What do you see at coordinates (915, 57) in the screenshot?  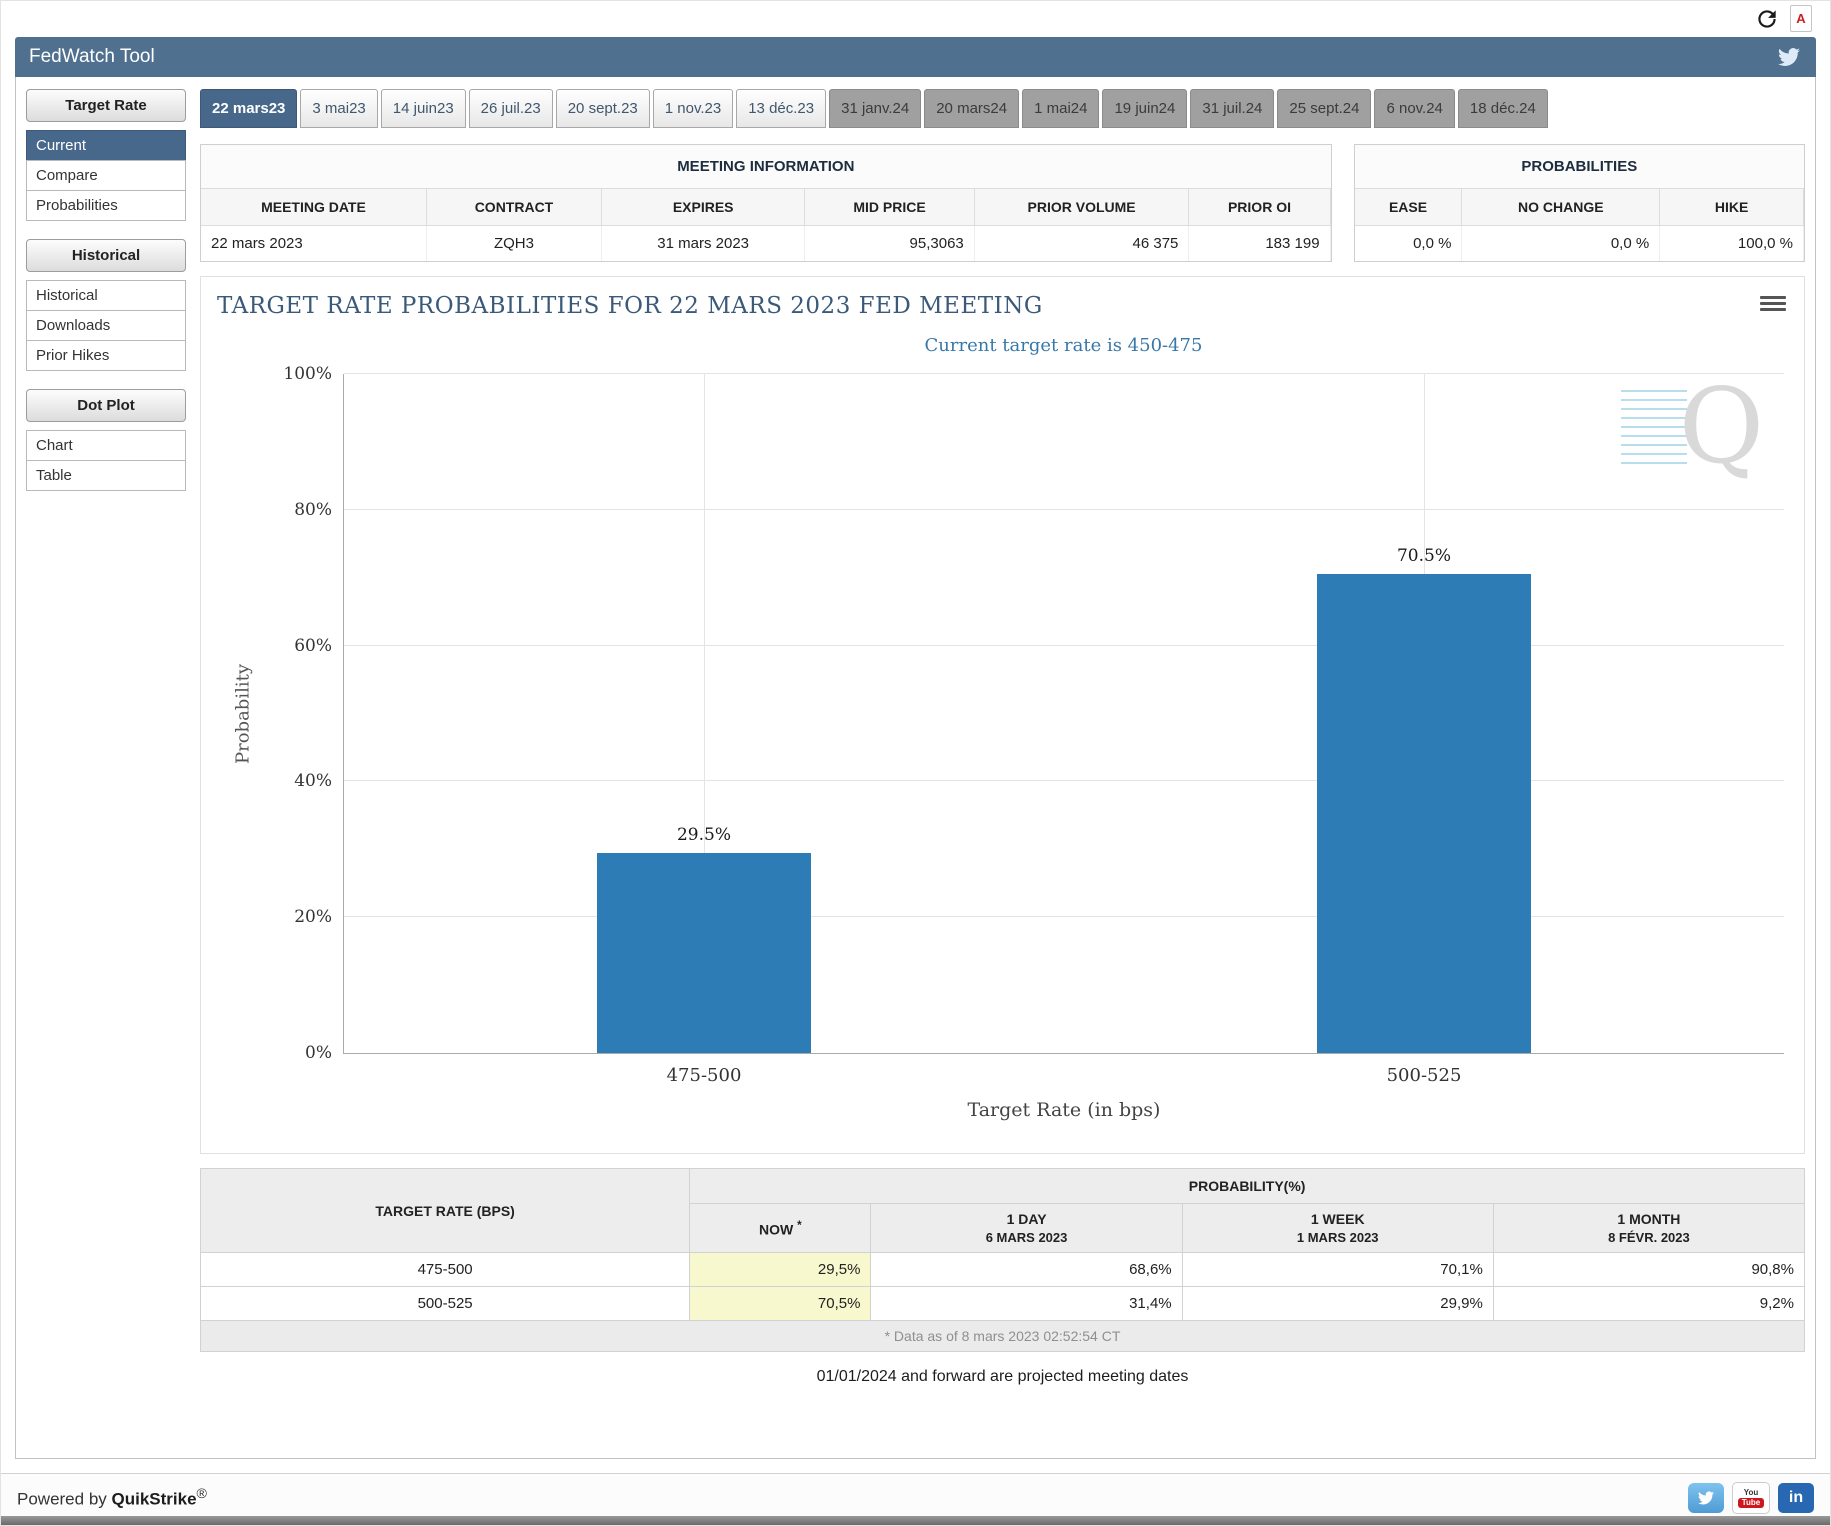 I see `header-bar: FedWatch Tool` at bounding box center [915, 57].